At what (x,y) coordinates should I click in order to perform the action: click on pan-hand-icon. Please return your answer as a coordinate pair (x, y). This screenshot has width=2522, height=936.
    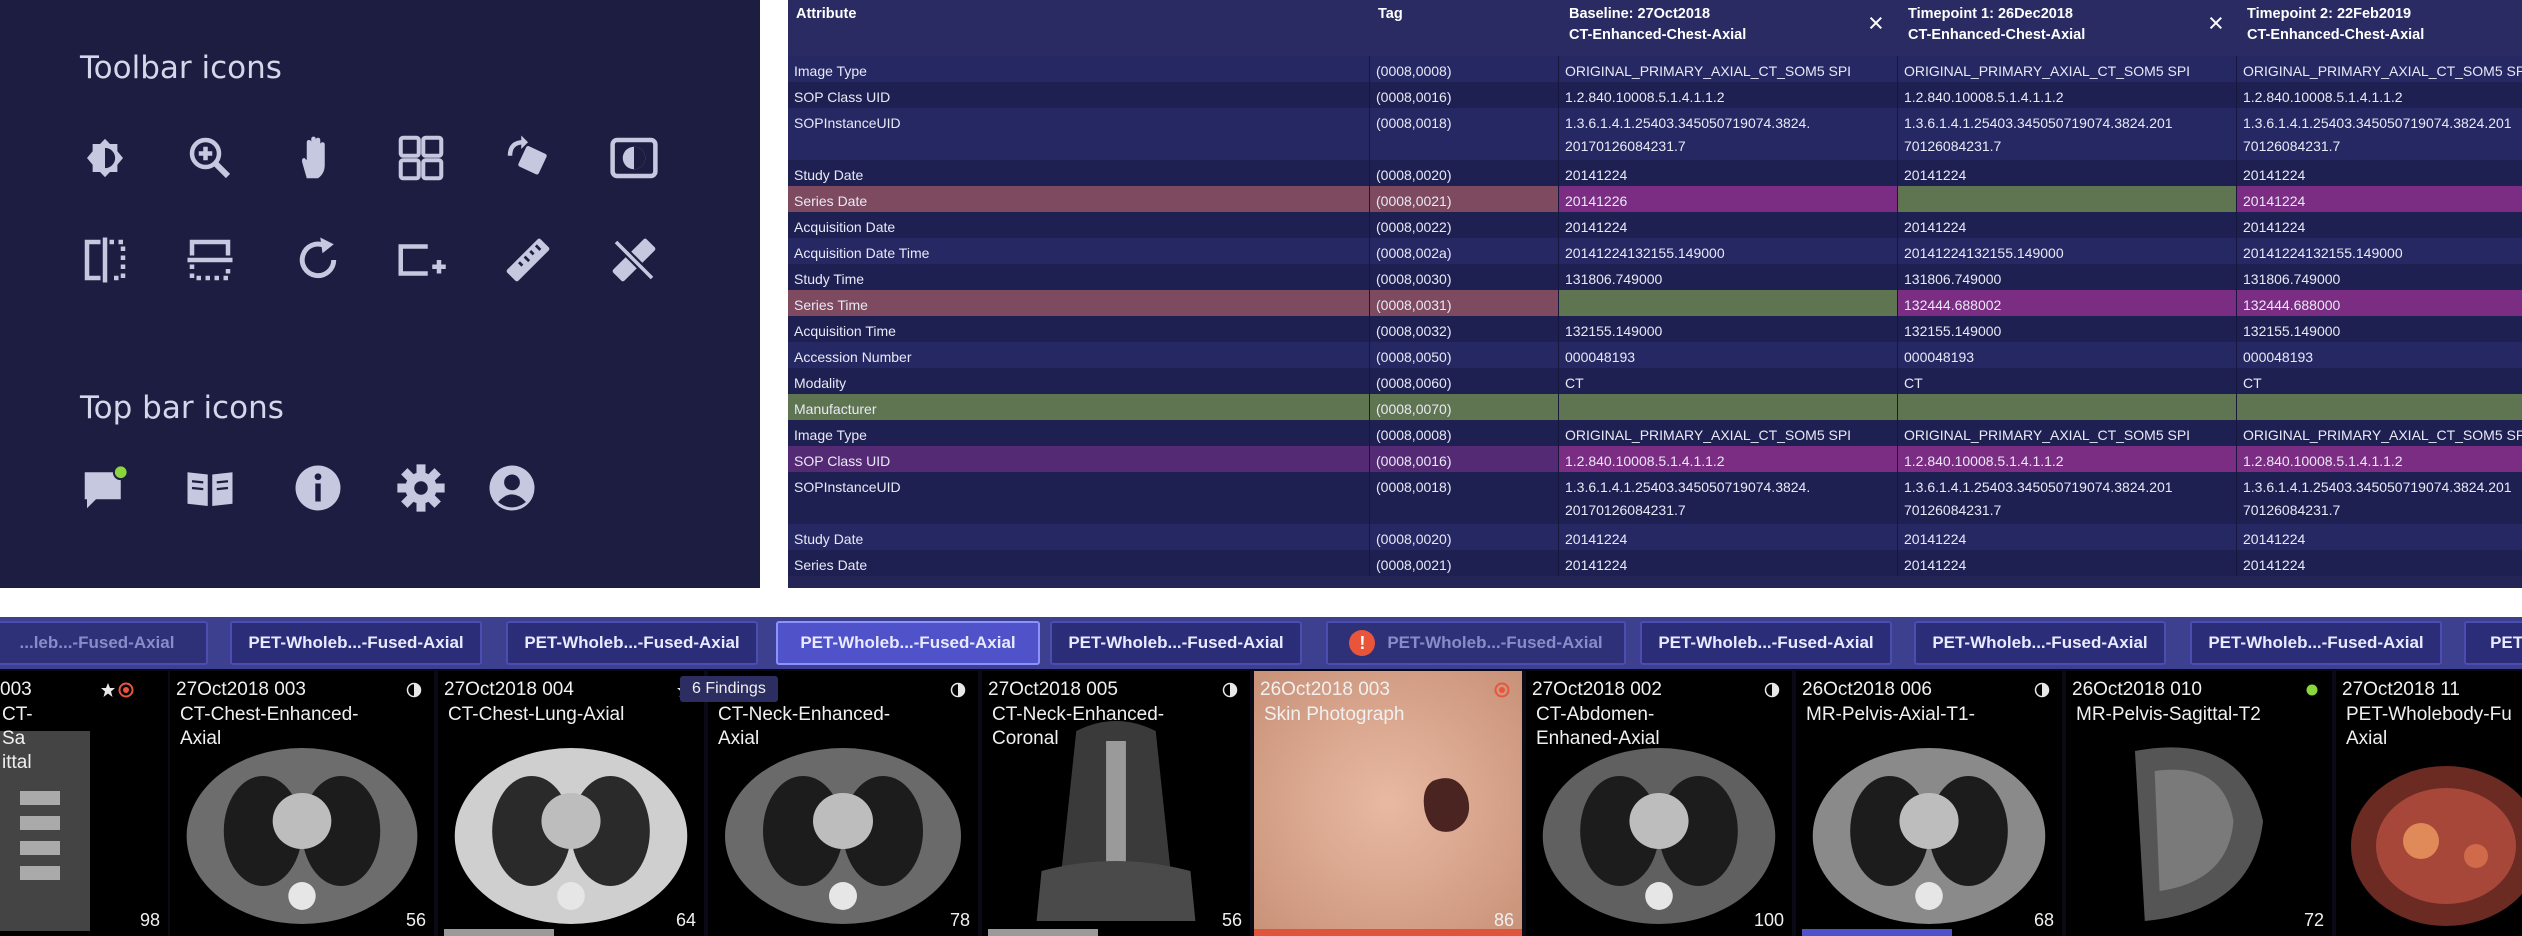
    Looking at the image, I should click on (318, 158).